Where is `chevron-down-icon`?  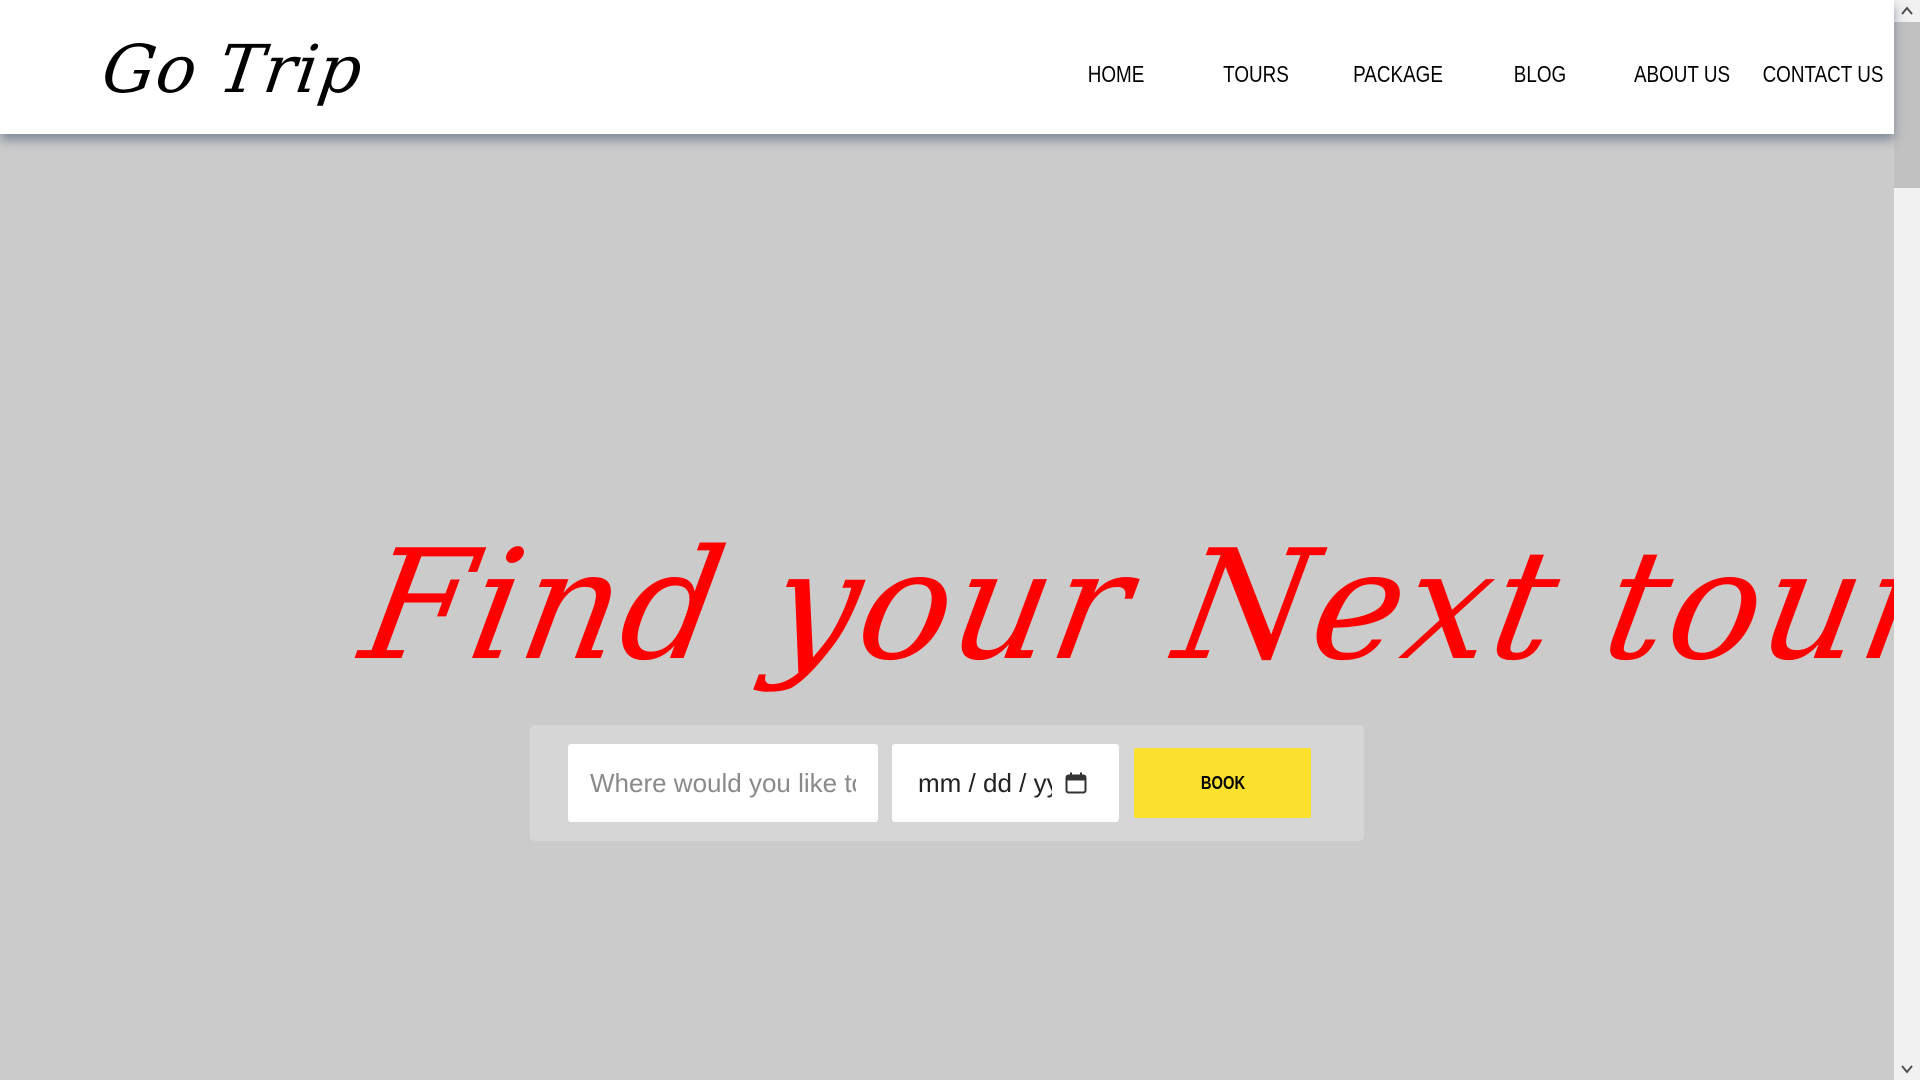
chevron-down-icon is located at coordinates (1907, 1069).